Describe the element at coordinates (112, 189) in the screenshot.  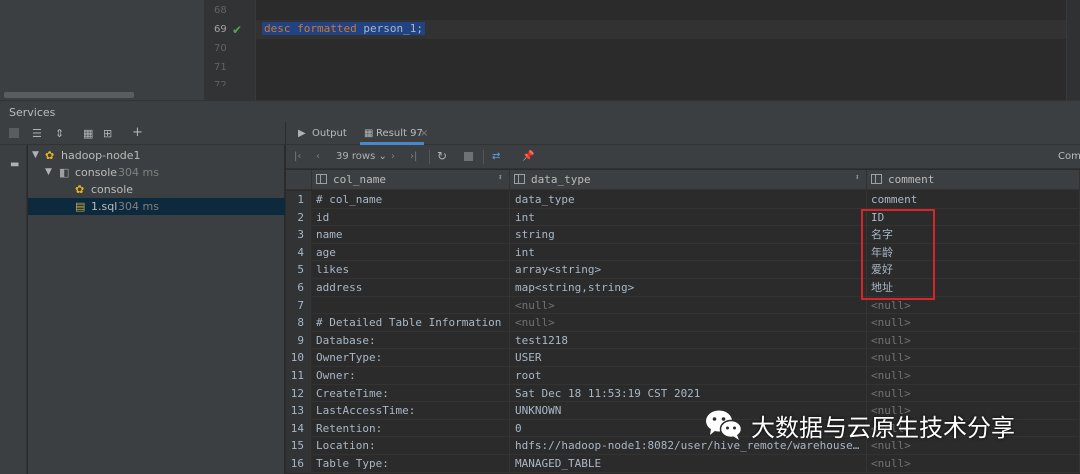
I see `tree-item-label: console` at that location.